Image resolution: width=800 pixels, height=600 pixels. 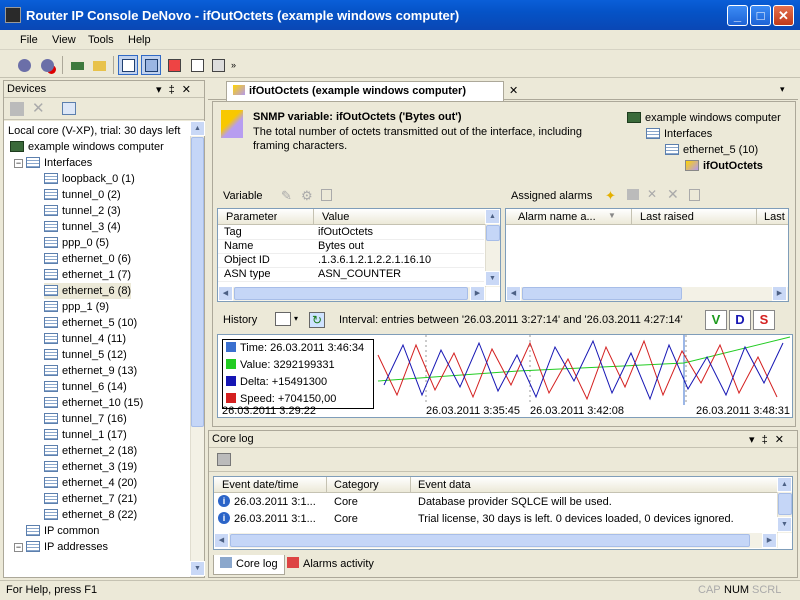 What do you see at coordinates (444, 485) in the screenshot?
I see `col-event-data: Event data` at bounding box center [444, 485].